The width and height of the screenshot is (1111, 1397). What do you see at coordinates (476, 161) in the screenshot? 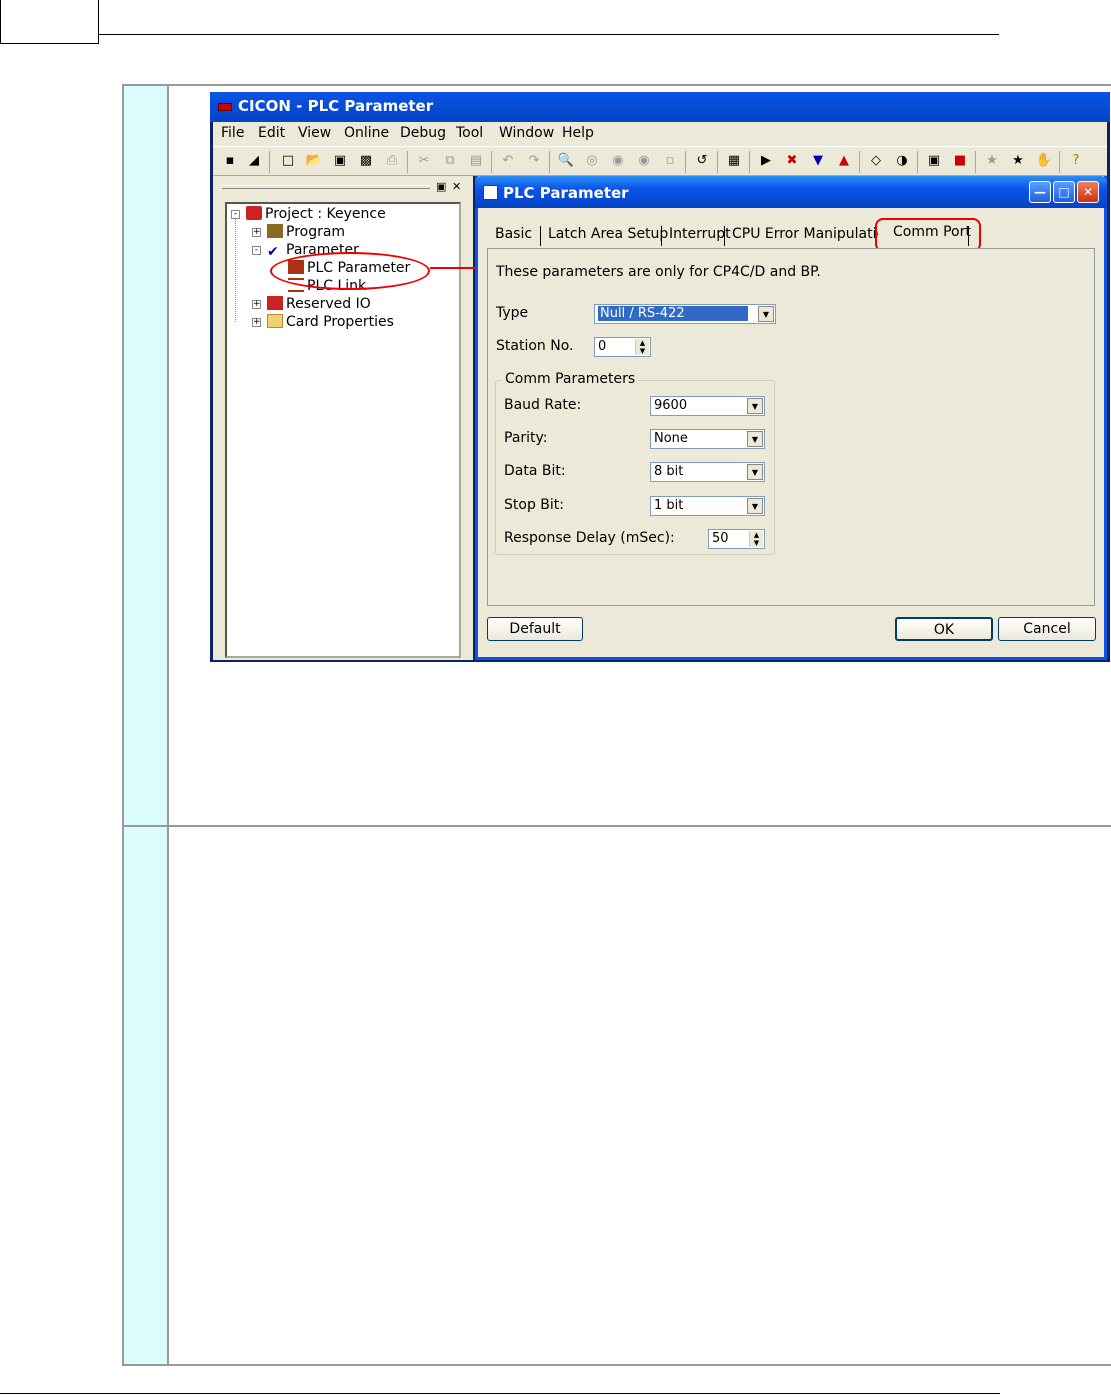
I see `paste-icon: ▤` at bounding box center [476, 161].